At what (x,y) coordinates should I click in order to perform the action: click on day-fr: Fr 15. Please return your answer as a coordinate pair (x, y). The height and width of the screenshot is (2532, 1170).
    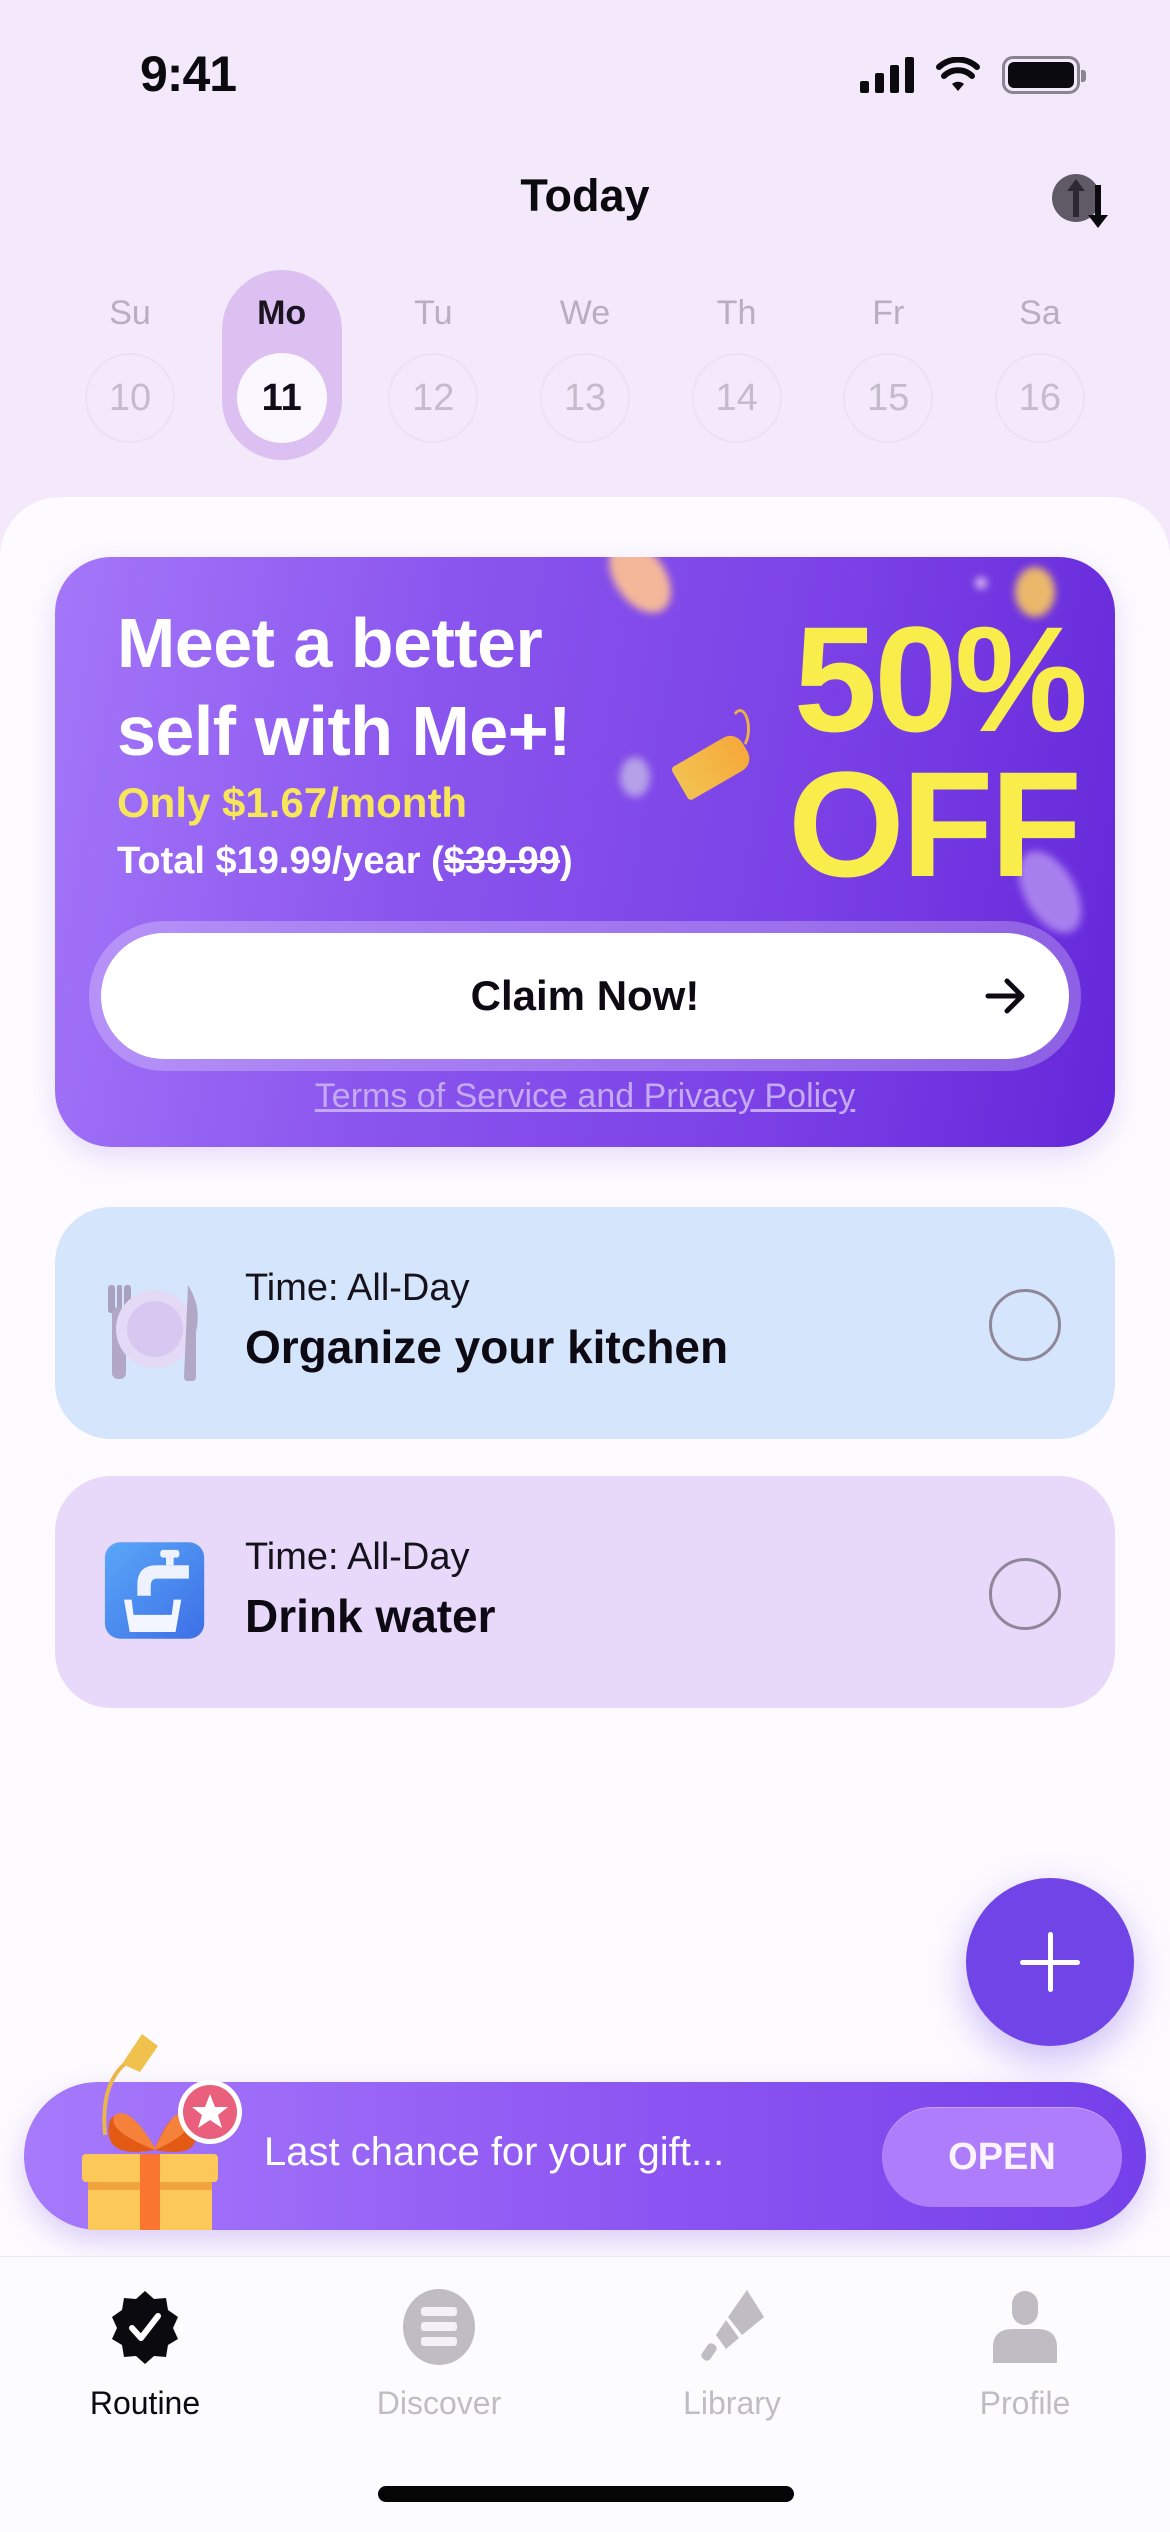
    Looking at the image, I should click on (888, 365).